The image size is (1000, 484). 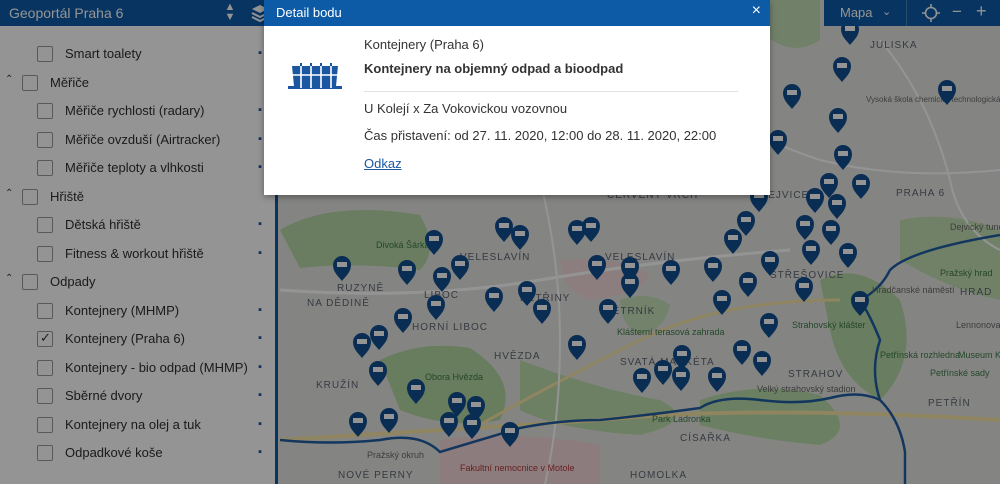 I want to click on divider, so click(x=551, y=91).